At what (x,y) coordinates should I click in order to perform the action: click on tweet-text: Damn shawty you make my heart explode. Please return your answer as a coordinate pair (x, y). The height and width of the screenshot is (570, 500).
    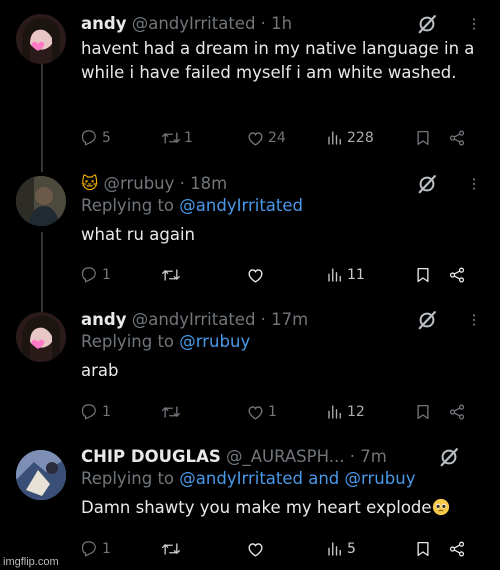
    Looking at the image, I should click on (285, 508).